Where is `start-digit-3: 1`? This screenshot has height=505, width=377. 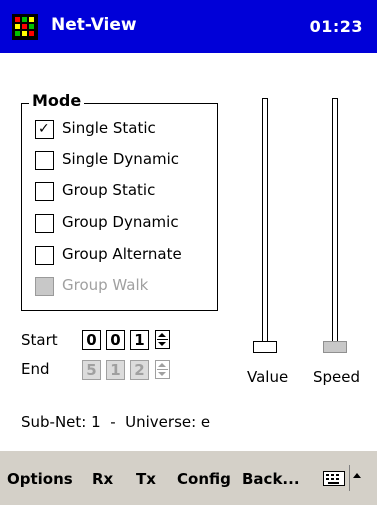
start-digit-3: 1 is located at coordinates (139, 340).